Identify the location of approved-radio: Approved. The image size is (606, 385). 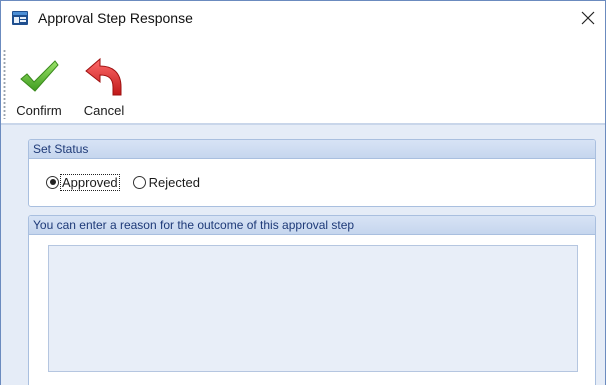
(83, 182).